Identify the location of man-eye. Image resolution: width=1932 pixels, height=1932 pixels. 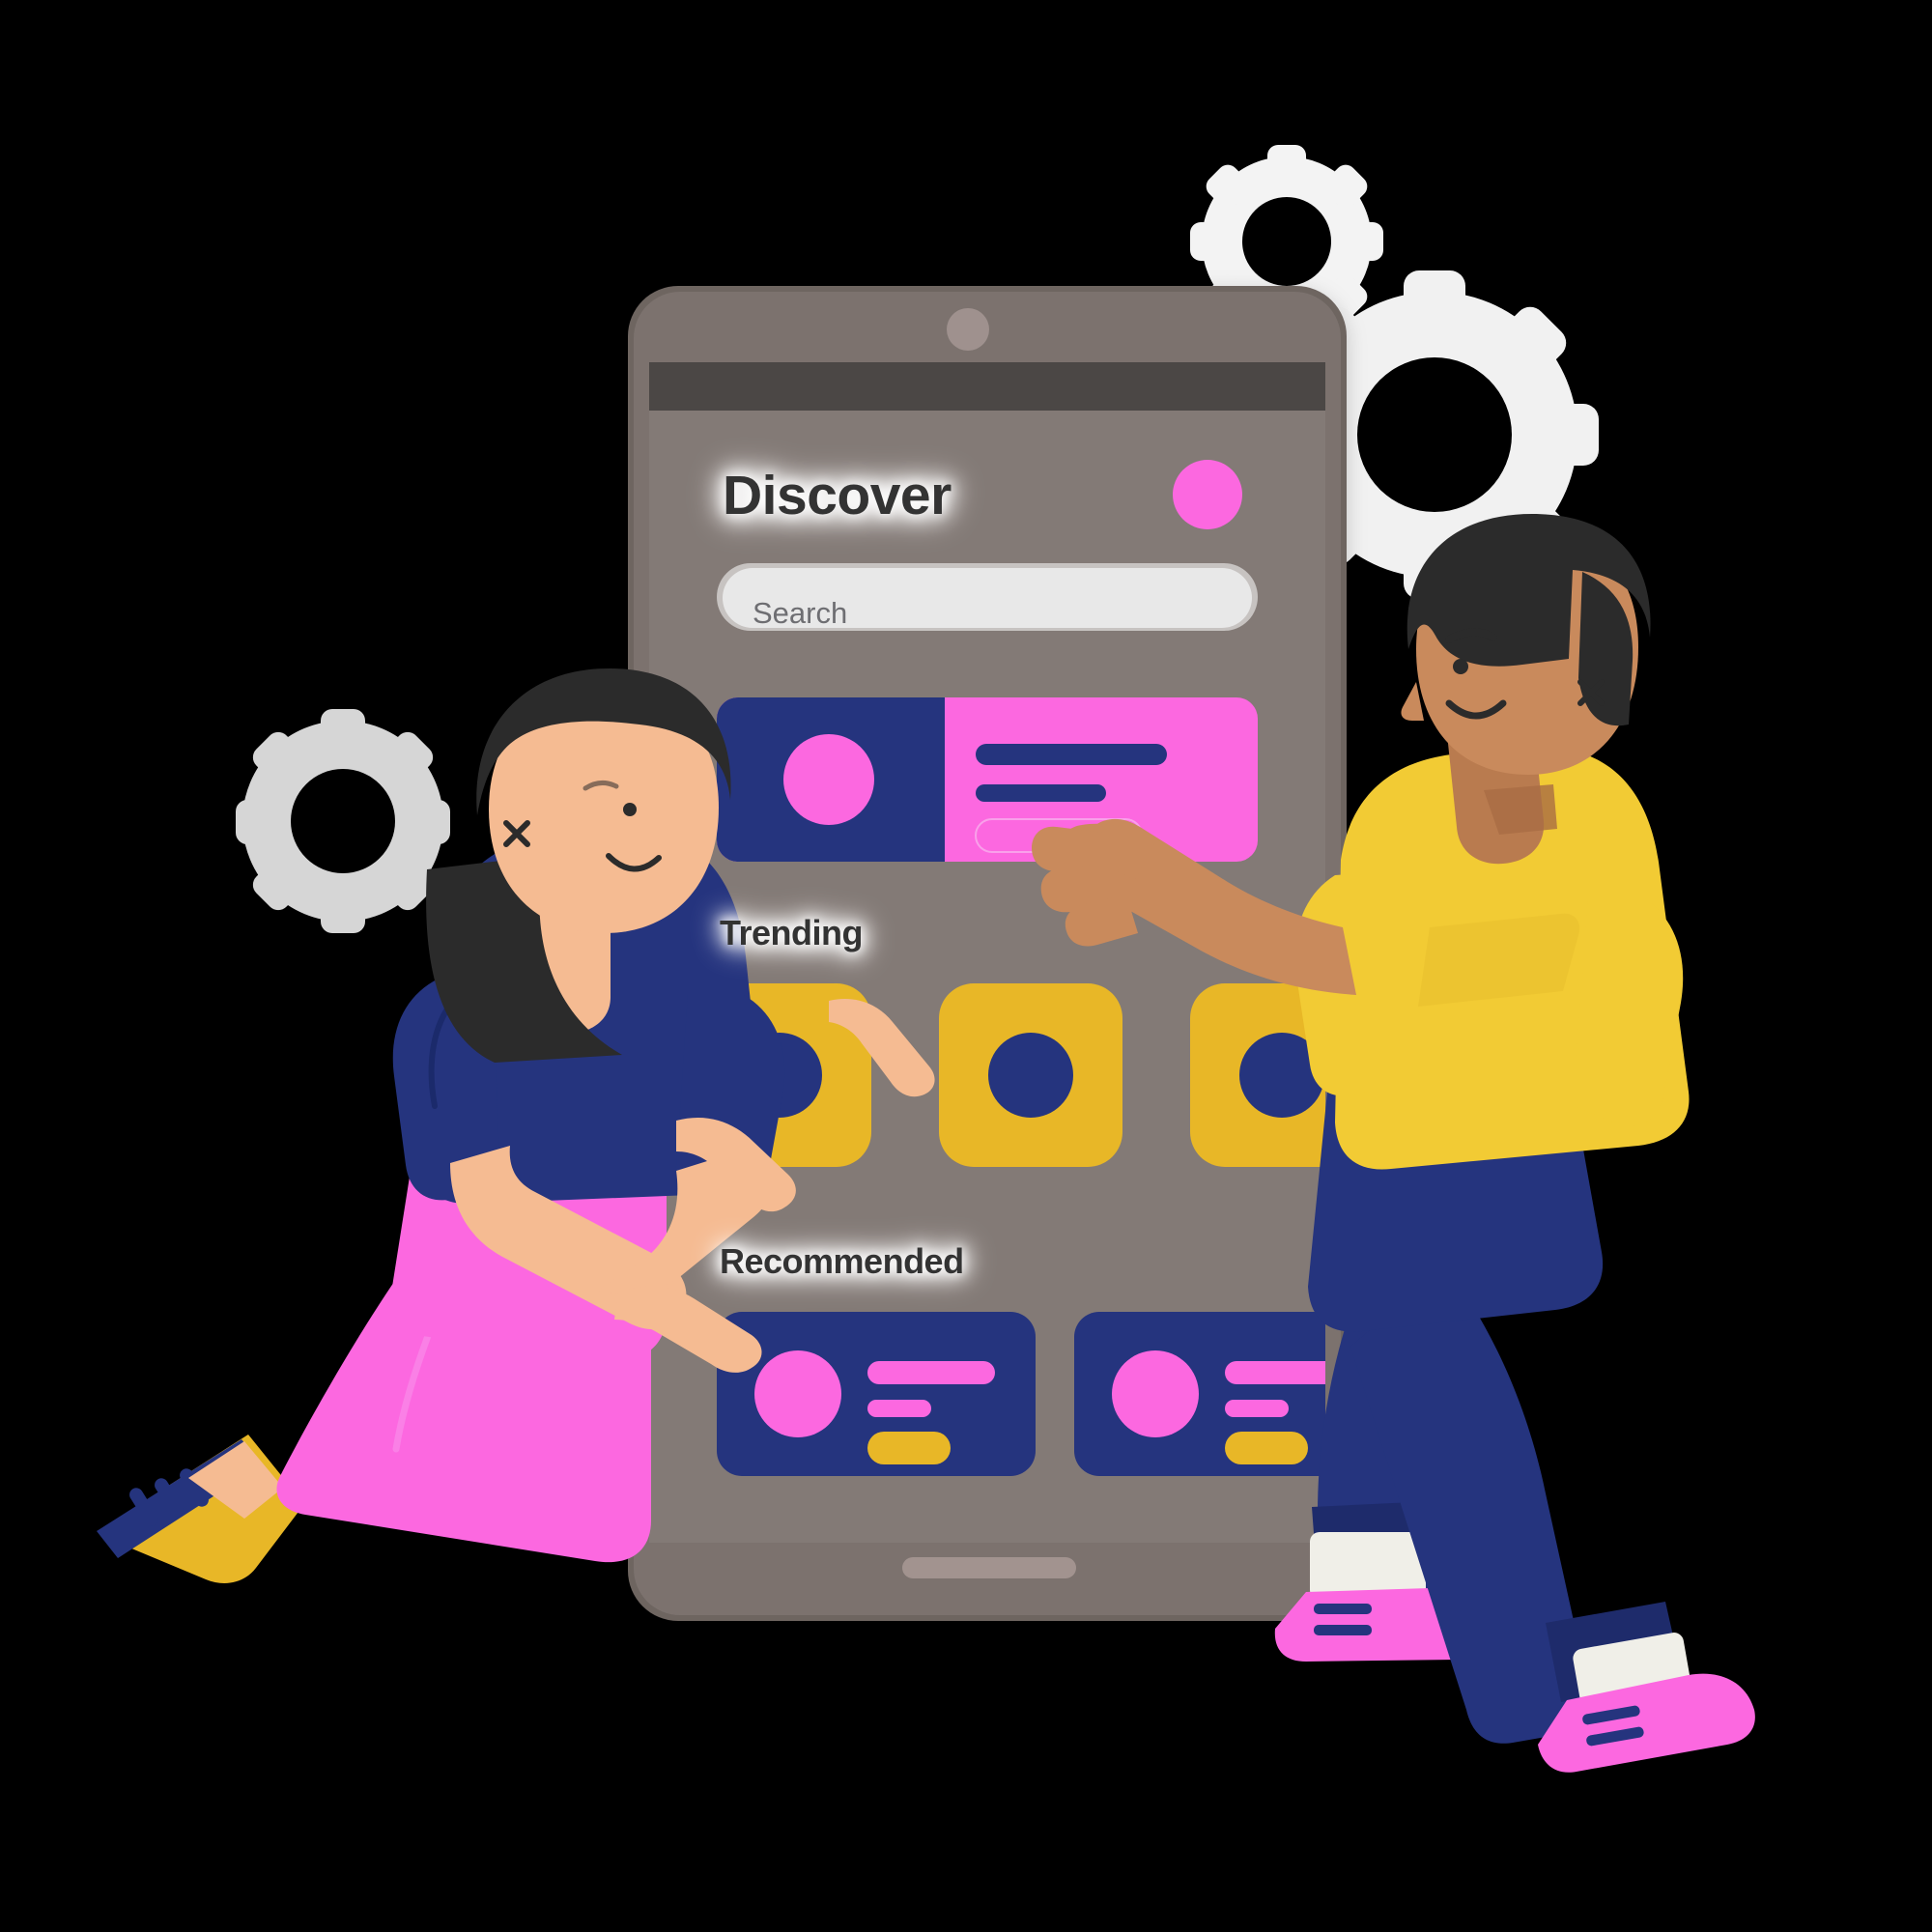
(1460, 666).